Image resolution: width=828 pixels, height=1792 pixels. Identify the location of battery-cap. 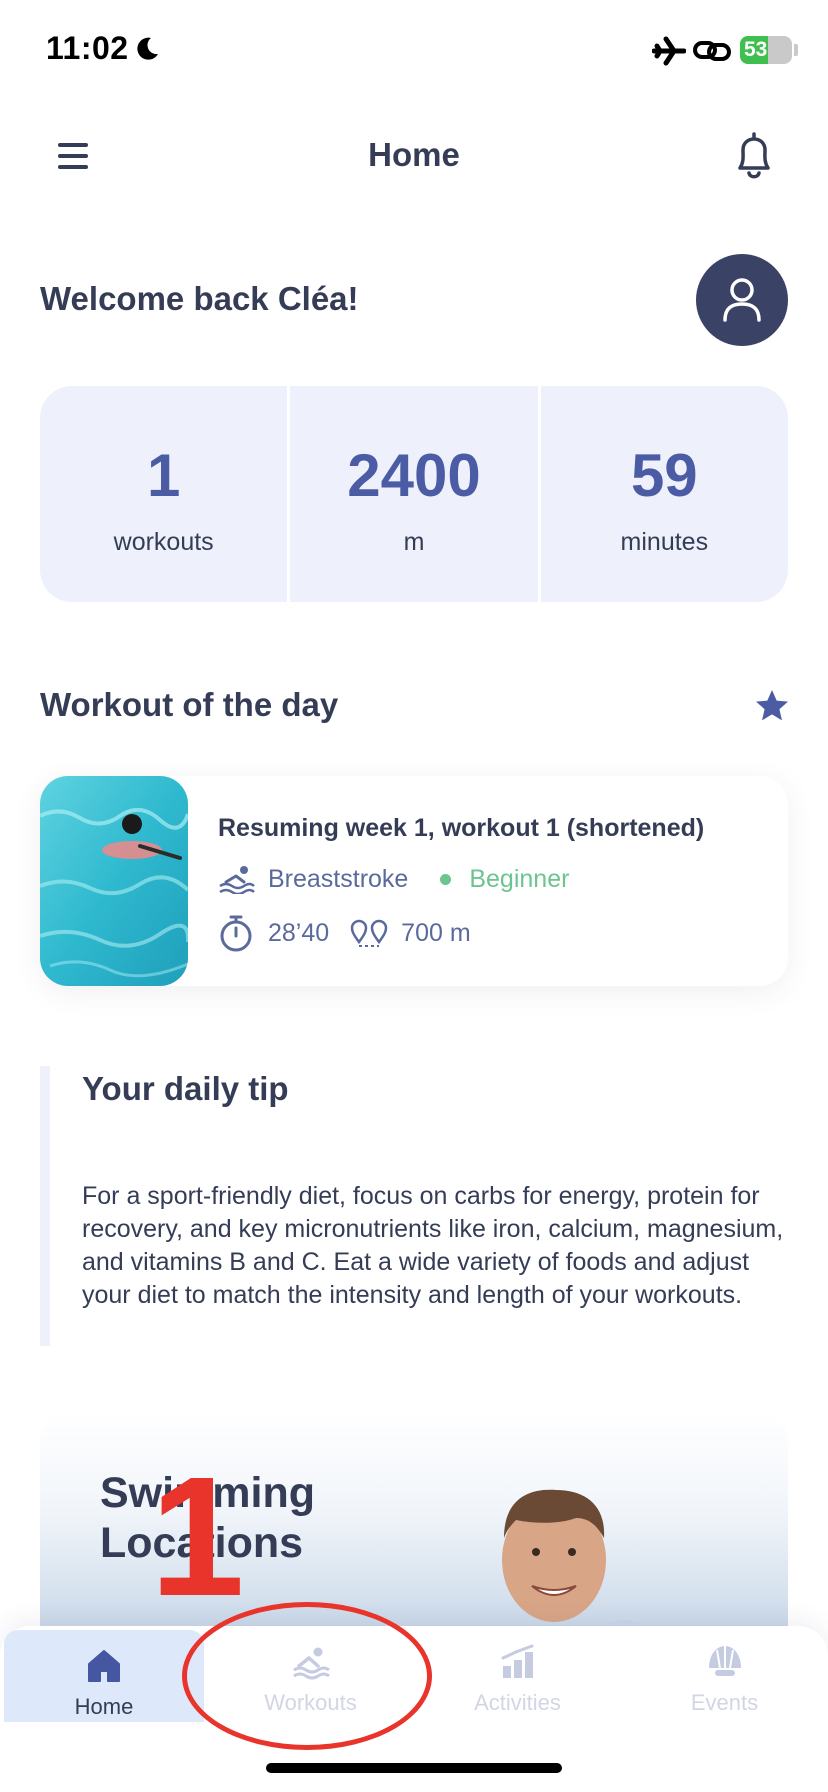
(796, 50).